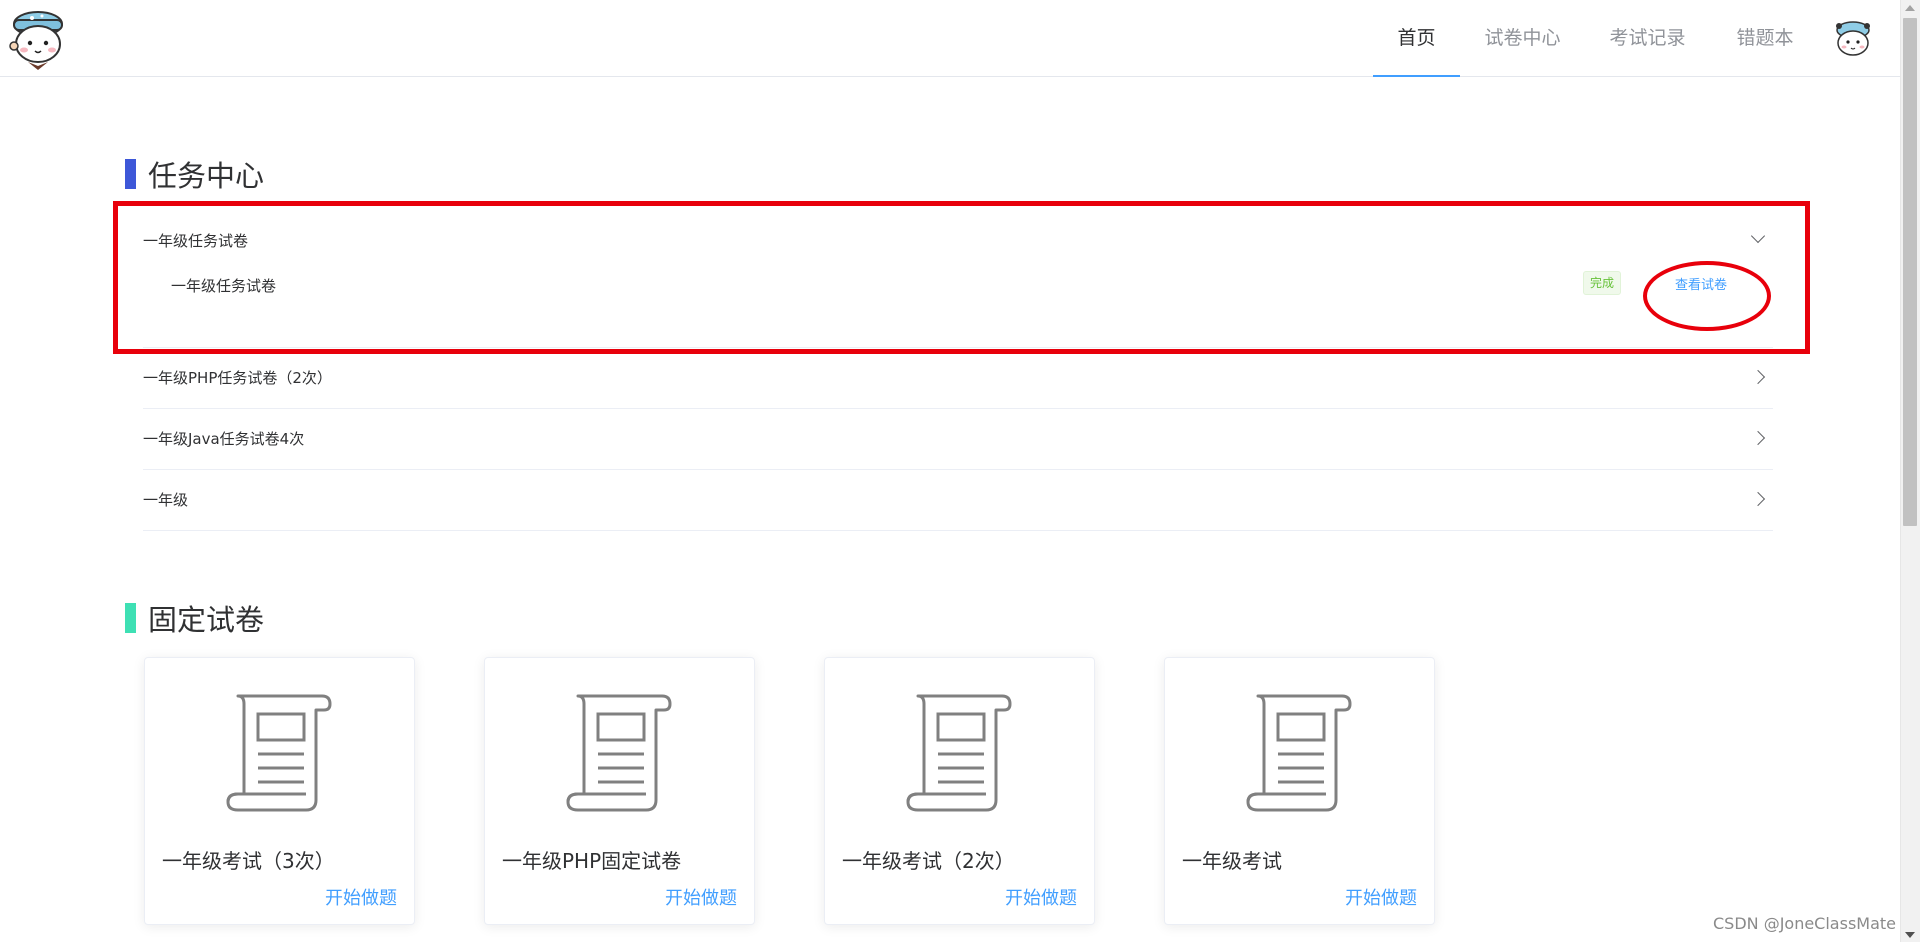 This screenshot has height=942, width=1920. Describe the element at coordinates (224, 439) in the screenshot. I see `collapse-title: 一年级Java任务试卷4次` at that location.